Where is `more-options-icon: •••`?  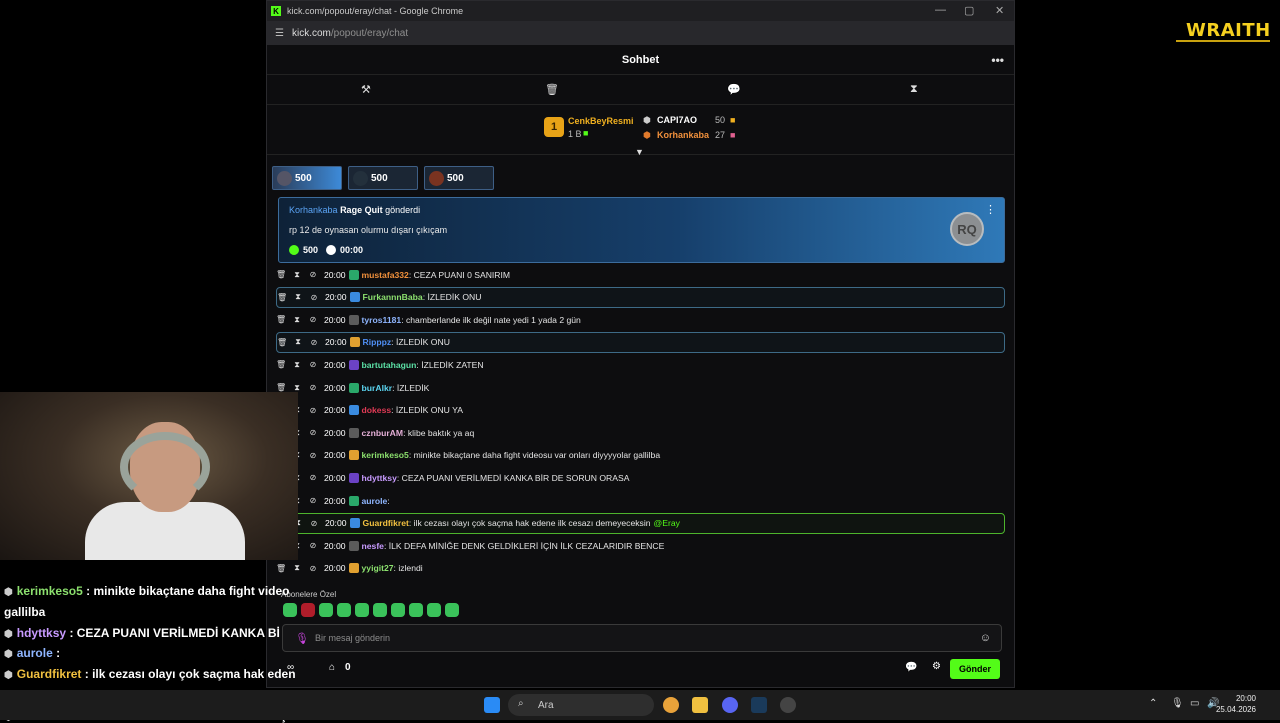
more-options-icon: ••• is located at coordinates (997, 60).